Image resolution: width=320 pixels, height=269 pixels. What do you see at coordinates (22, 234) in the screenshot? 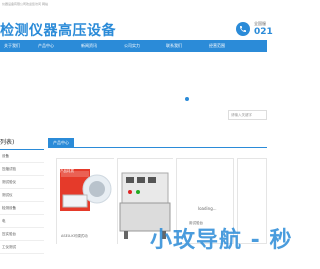
I see `sidebar-item: 压实验台` at bounding box center [22, 234].